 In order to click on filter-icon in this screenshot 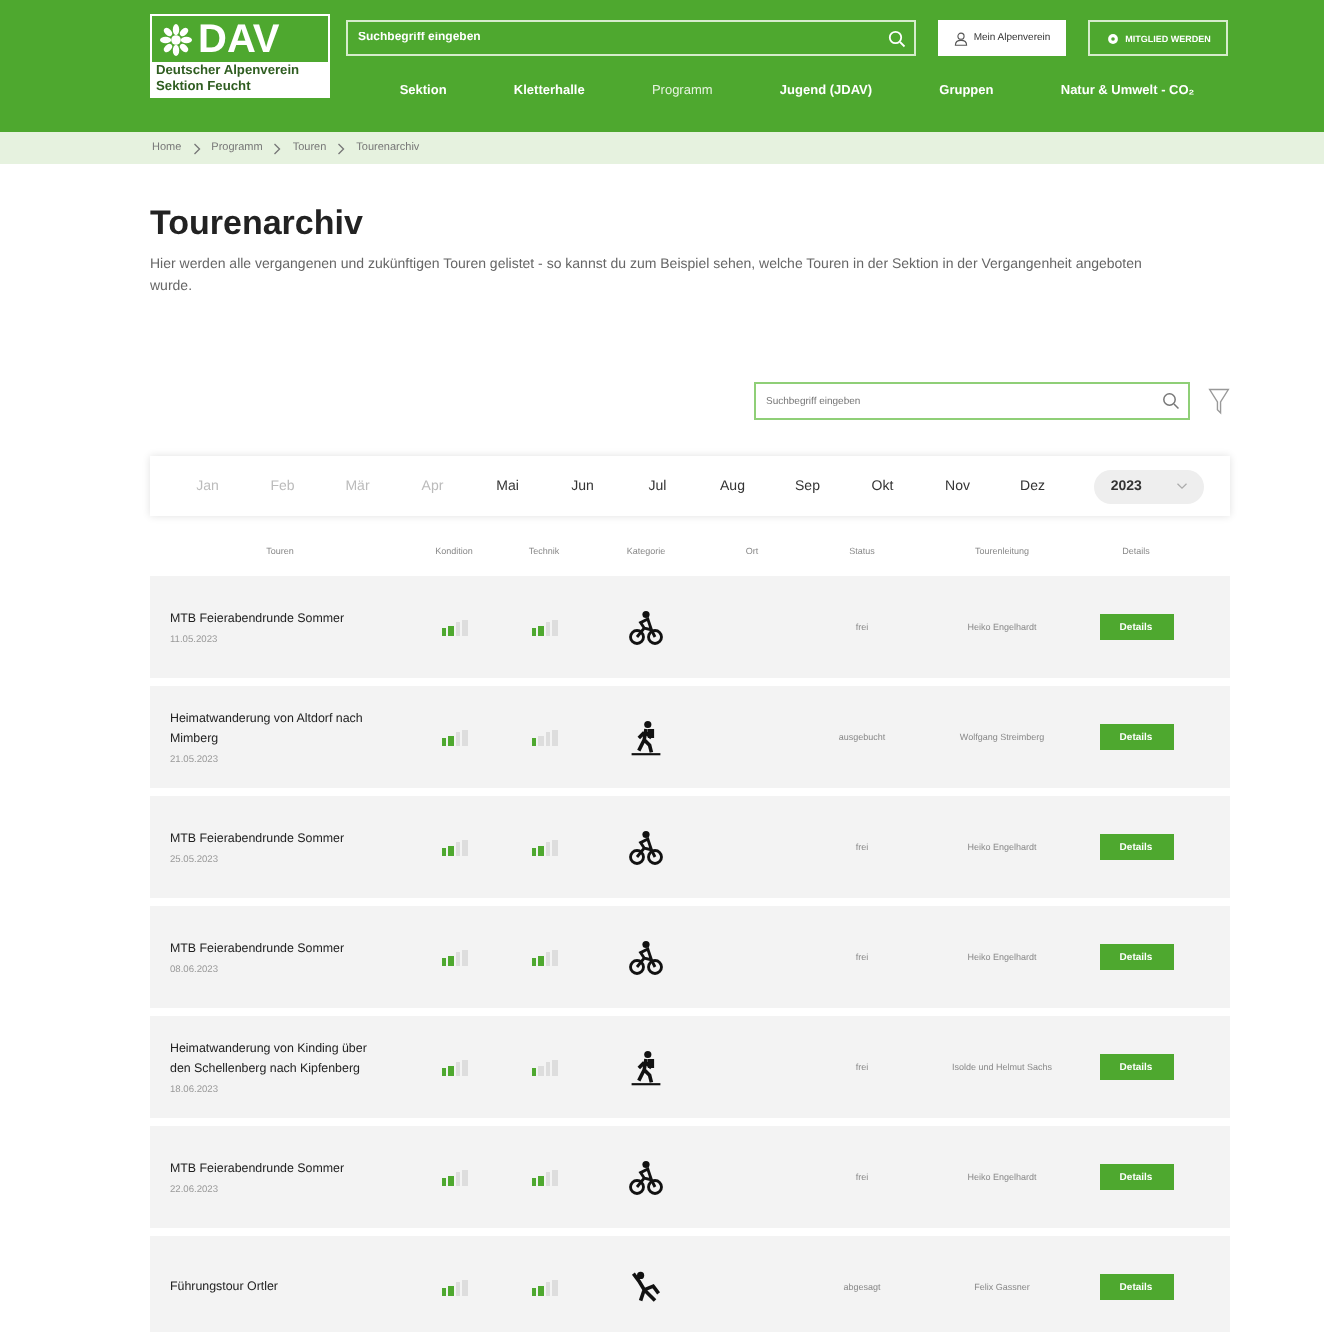, I will do `click(1219, 401)`.